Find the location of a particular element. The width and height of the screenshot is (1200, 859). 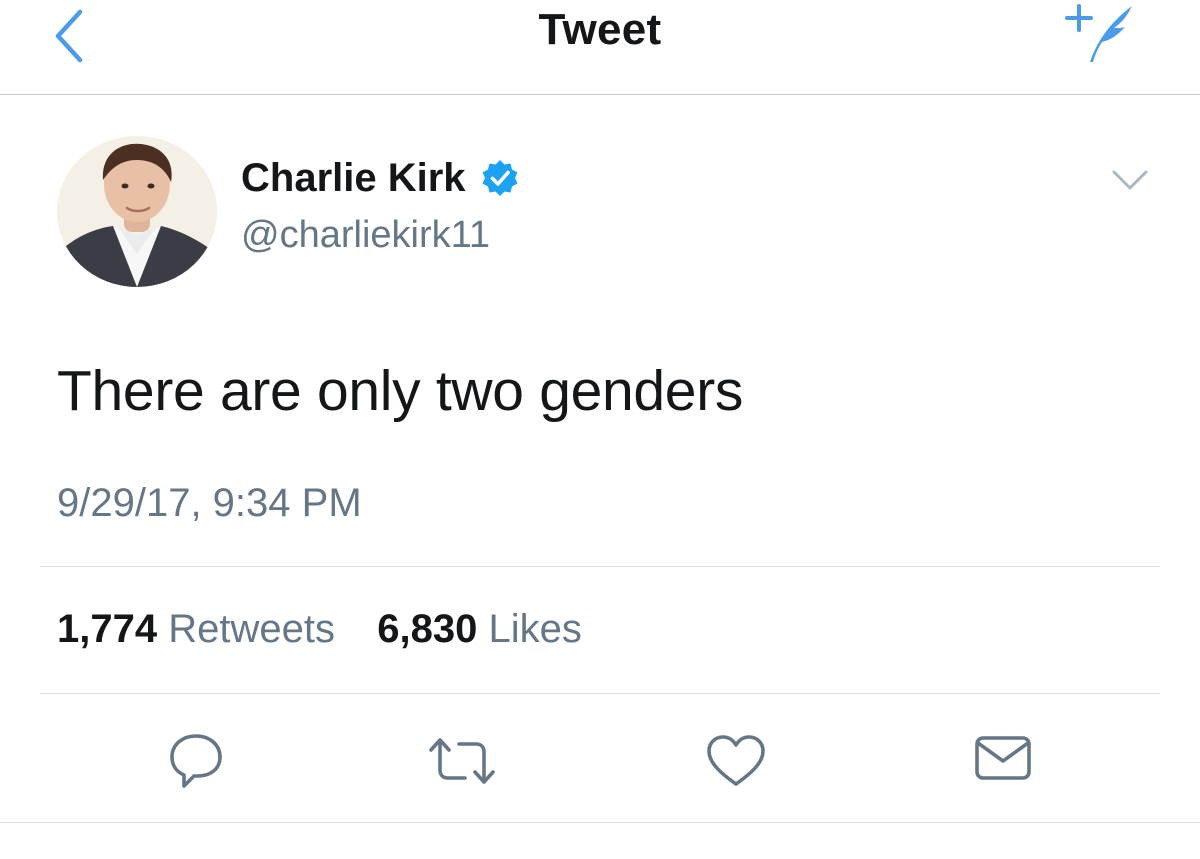

compose-tweet-button is located at coordinates (1105, 35).